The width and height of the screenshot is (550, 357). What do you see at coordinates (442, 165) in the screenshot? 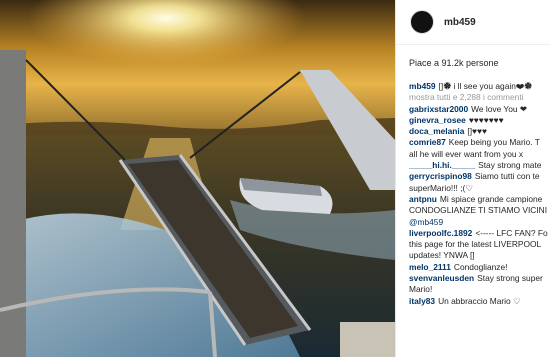
I see `comment-username: _____hi.hi._____` at bounding box center [442, 165].